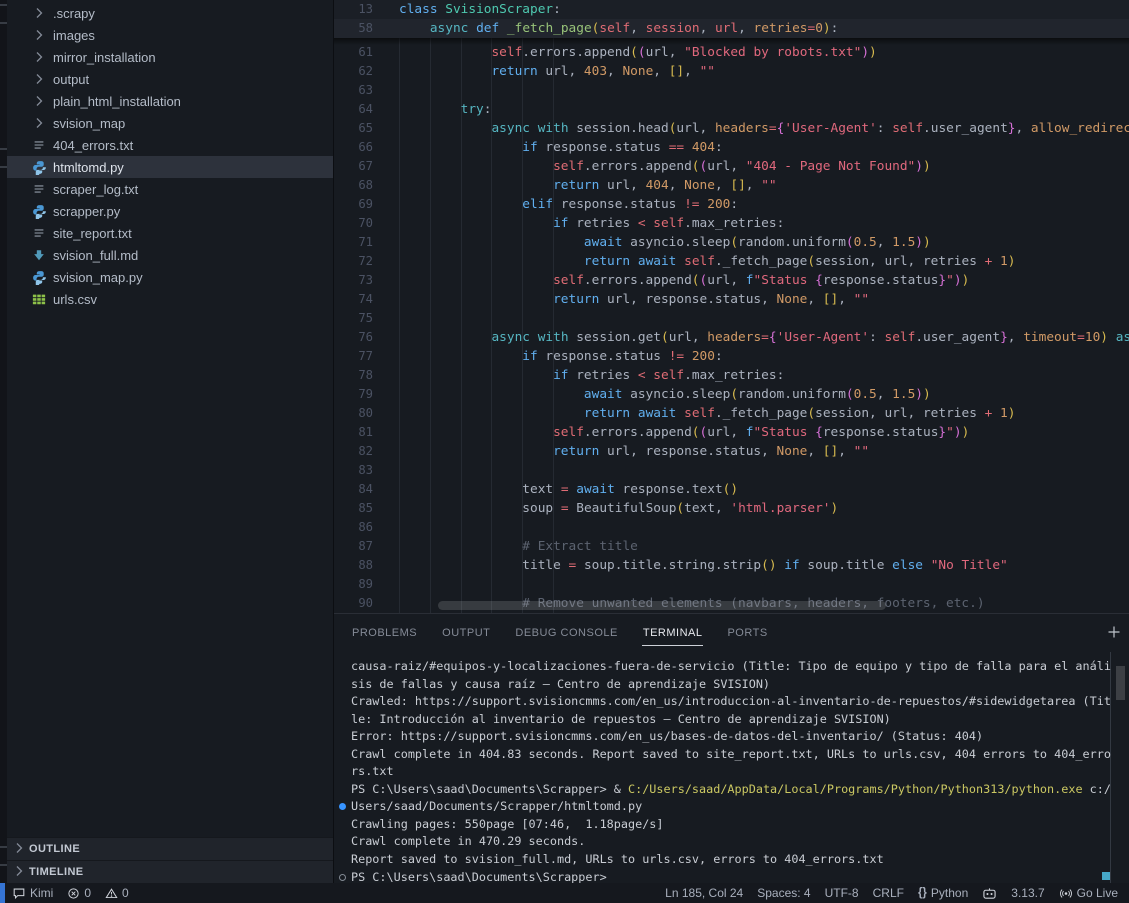  I want to click on sidebar-item-images: images, so click(170, 35).